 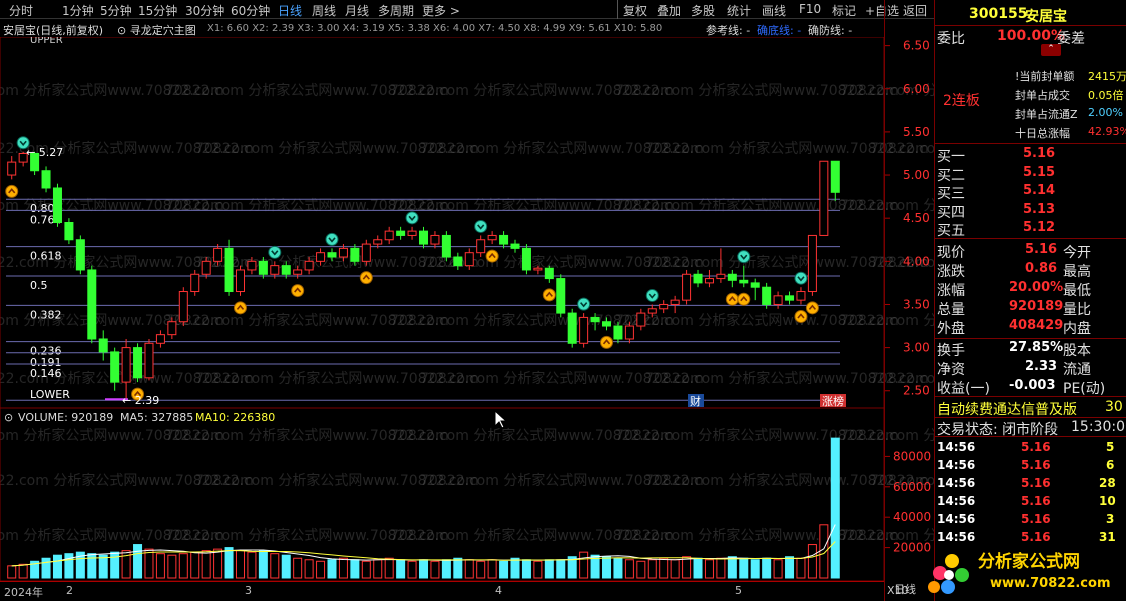 What do you see at coordinates (1046, 17) in the screenshot?
I see `stock-name: 安居宝` at bounding box center [1046, 17].